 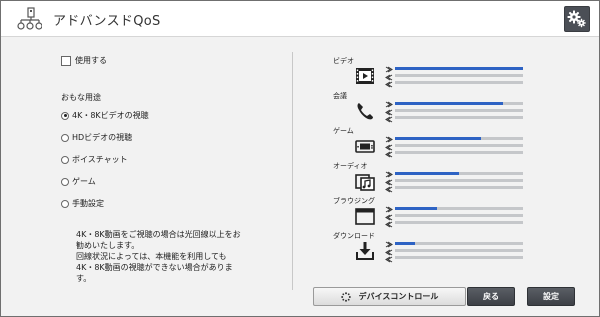 I want to click on purpose-option-manual: 手動設定, so click(x=82, y=203).